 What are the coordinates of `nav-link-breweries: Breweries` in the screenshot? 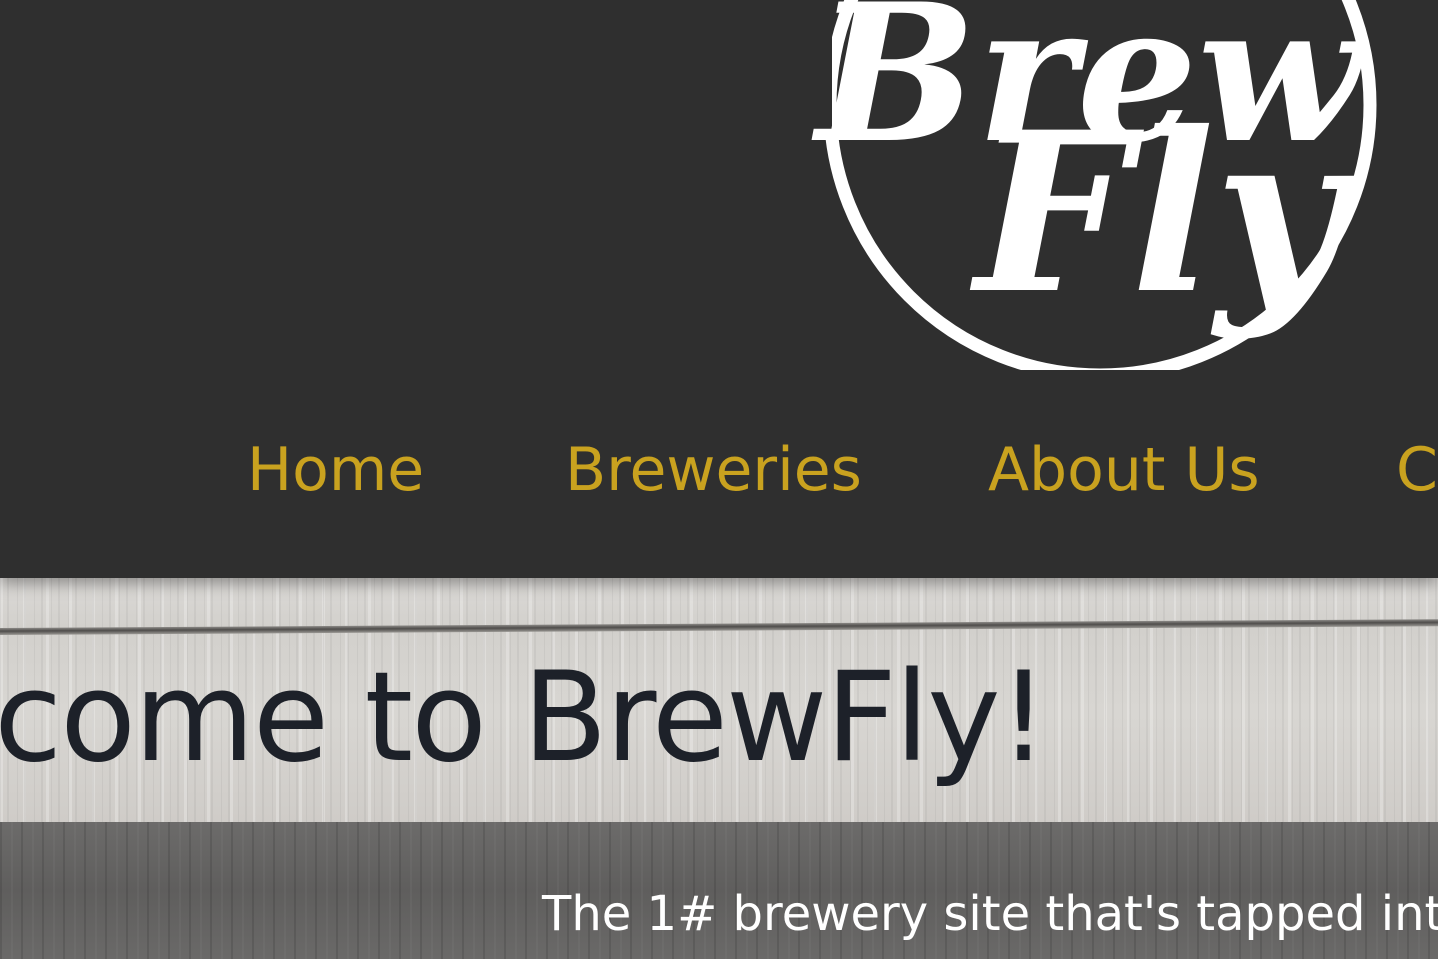 It's located at (713, 470).